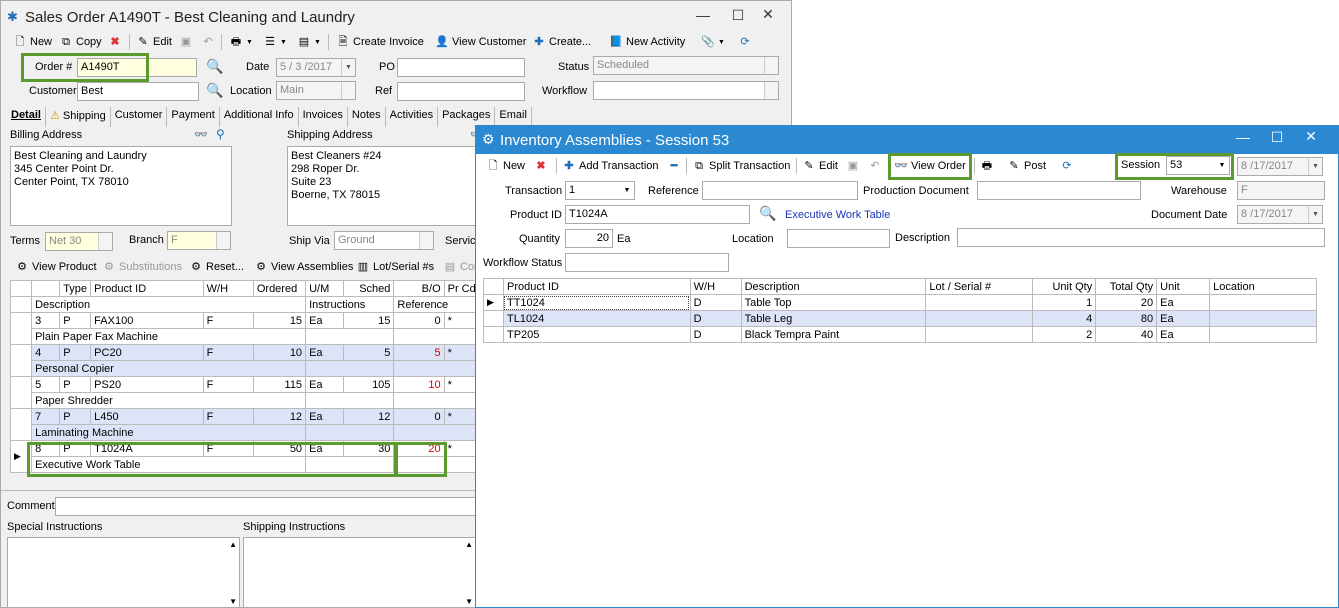  Describe the element at coordinates (46, 288) in the screenshot. I see `col-line` at that location.